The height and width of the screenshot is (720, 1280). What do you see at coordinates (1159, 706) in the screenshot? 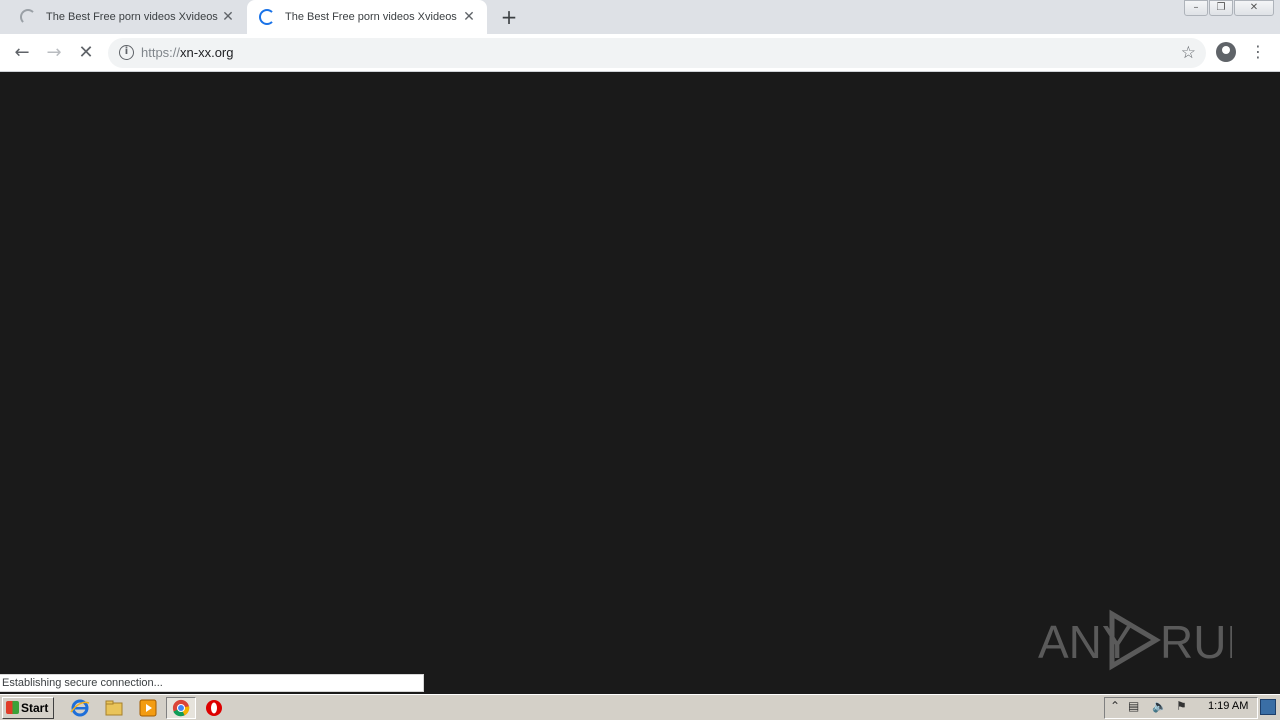
I see `volume-icon: 🔈` at bounding box center [1159, 706].